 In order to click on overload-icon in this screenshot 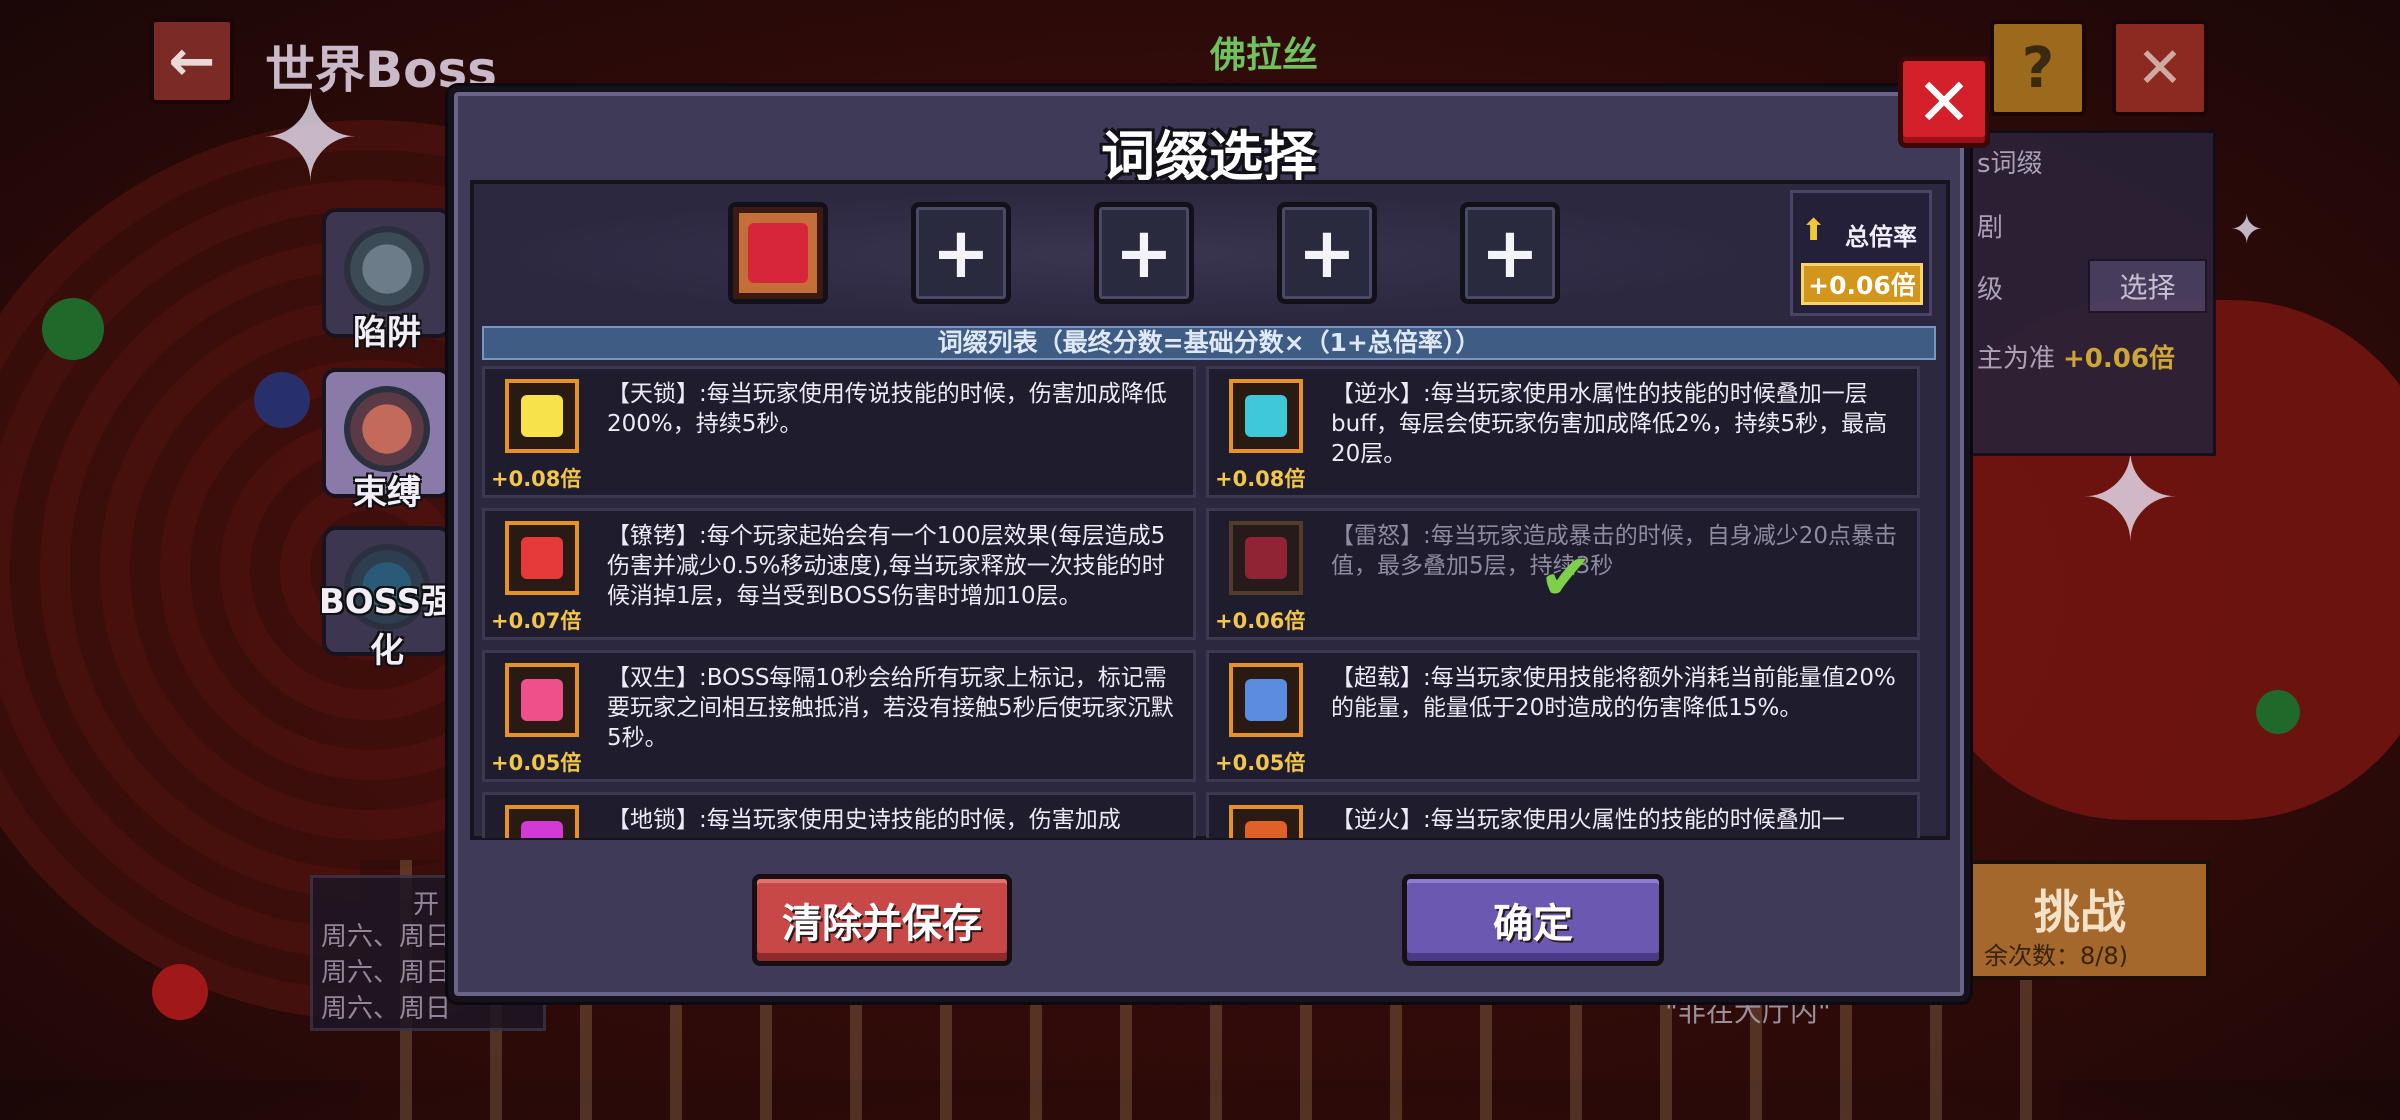, I will do `click(1266, 700)`.